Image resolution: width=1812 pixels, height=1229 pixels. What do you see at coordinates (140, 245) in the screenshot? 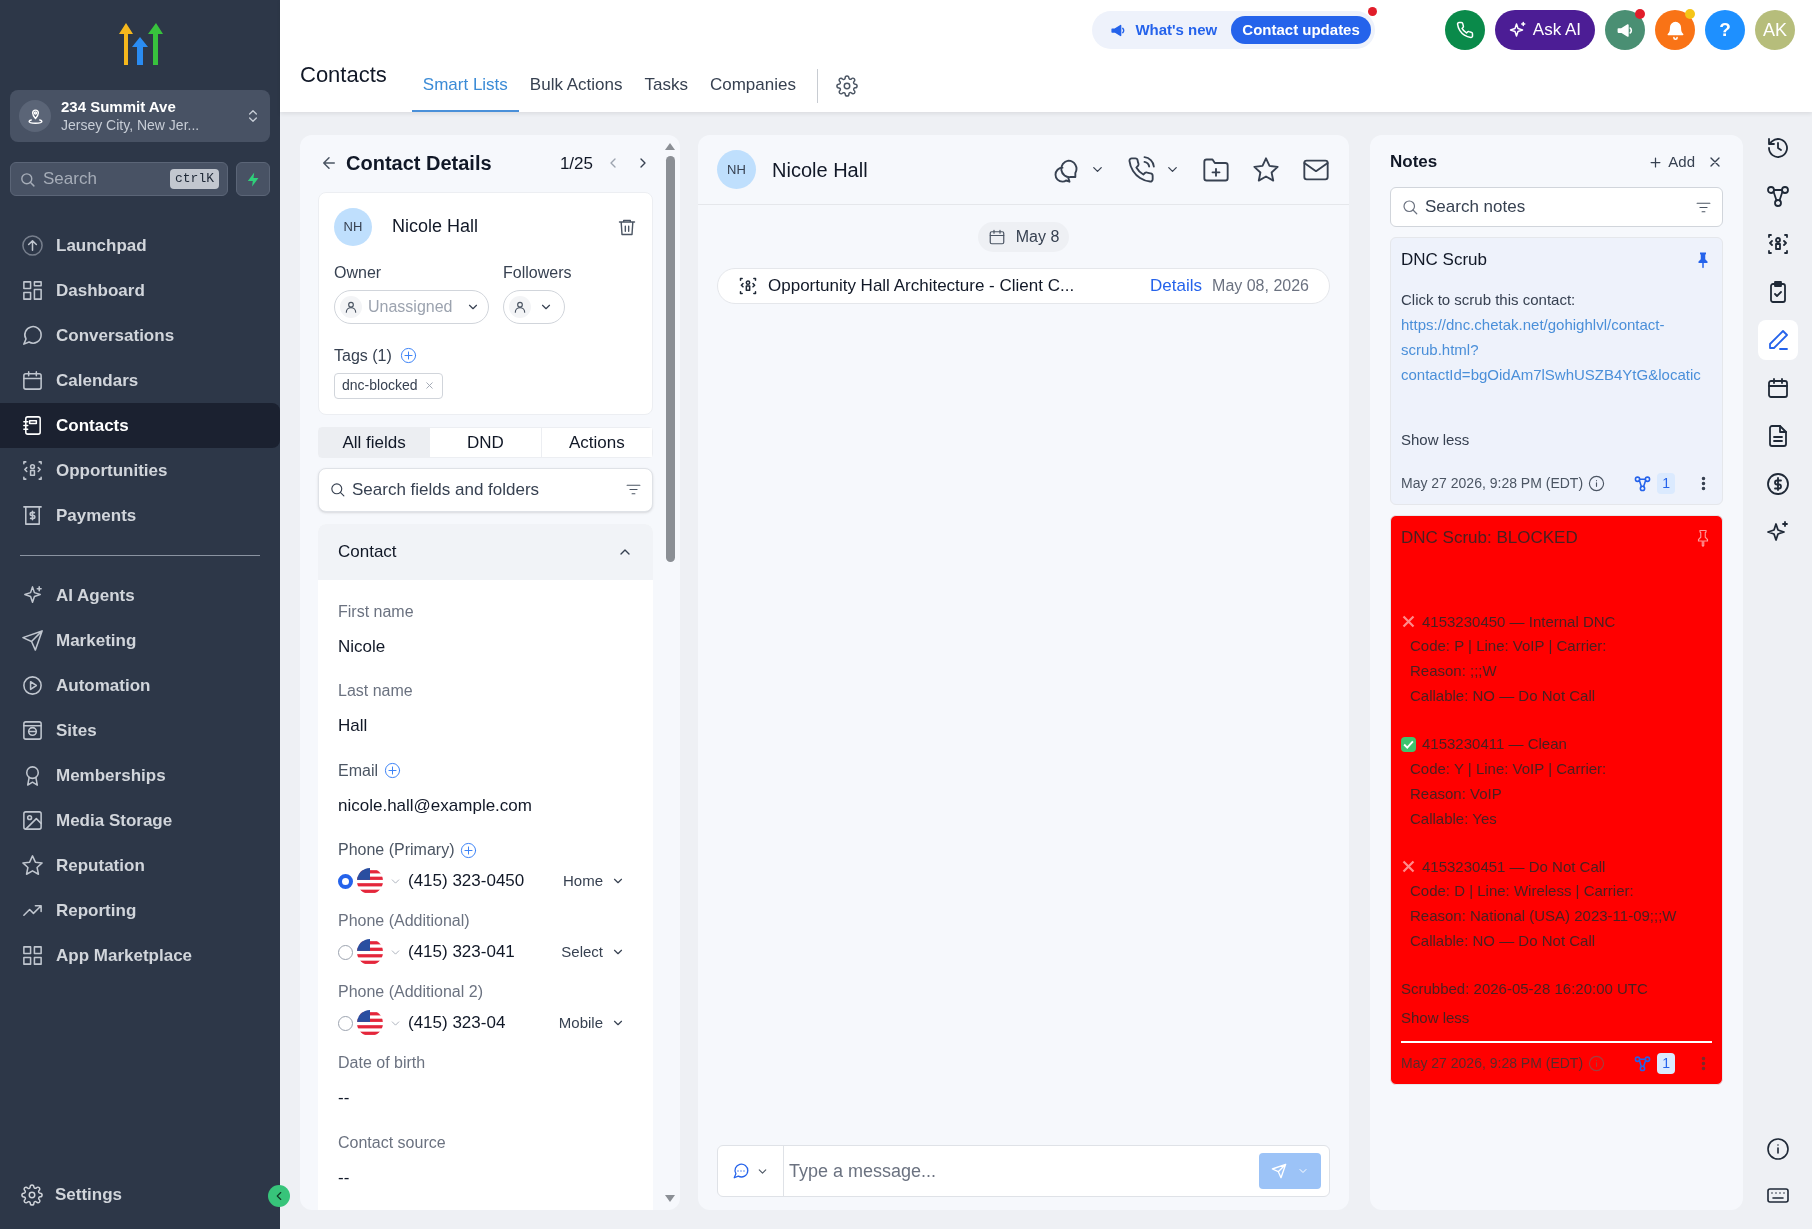
I see `nav-item: Launchpad` at bounding box center [140, 245].